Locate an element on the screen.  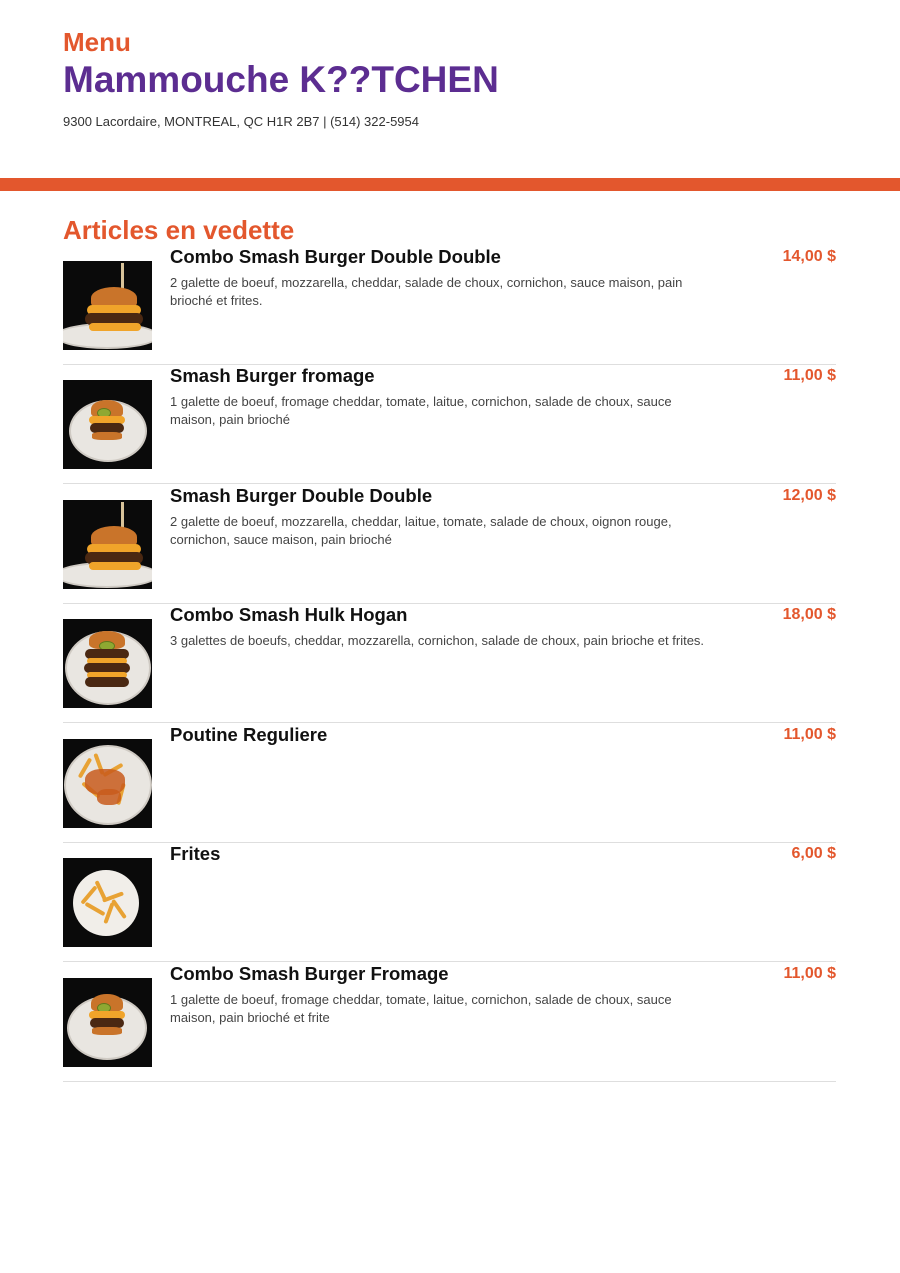
fries-photo is located at coordinates (107, 902).